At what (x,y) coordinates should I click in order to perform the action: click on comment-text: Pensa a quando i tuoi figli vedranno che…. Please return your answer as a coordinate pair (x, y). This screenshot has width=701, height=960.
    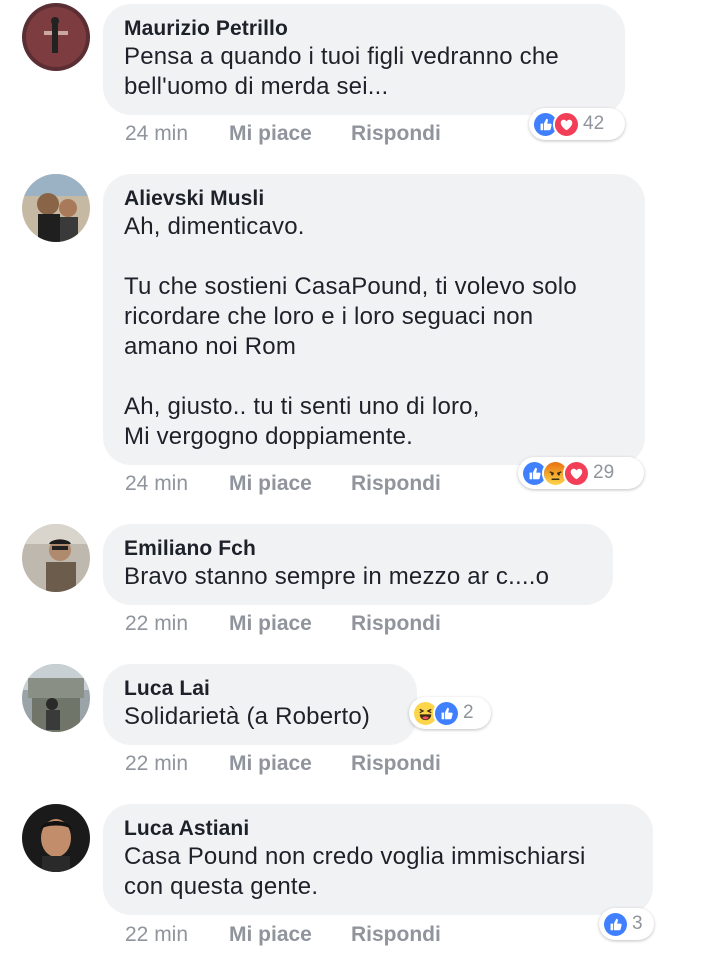
    Looking at the image, I should click on (341, 71).